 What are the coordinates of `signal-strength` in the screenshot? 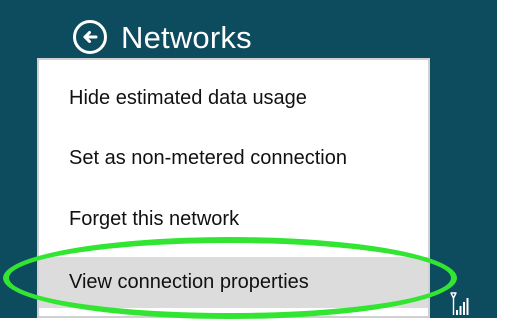 It's located at (459, 304).